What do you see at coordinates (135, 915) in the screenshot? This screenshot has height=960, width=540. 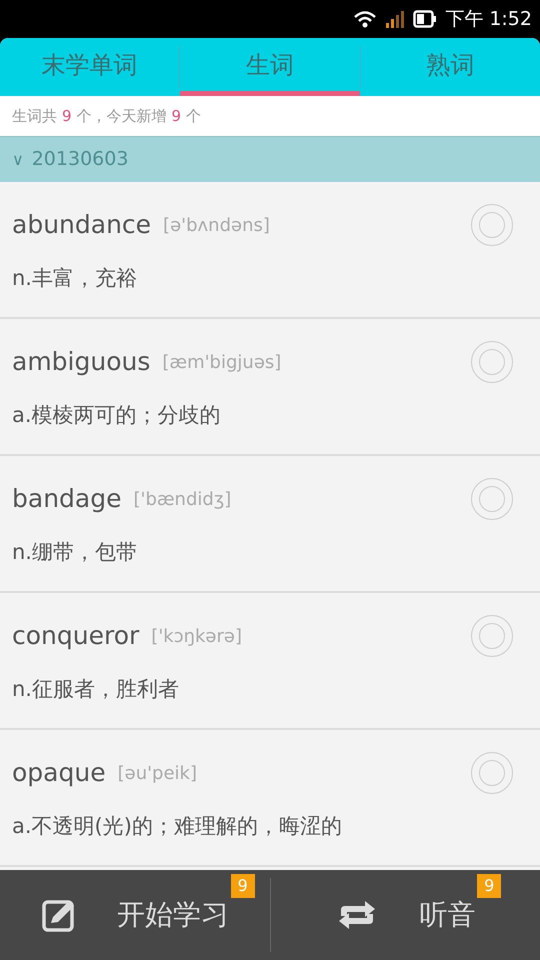 I see `bottom-action-button: 开始学习 9` at bounding box center [135, 915].